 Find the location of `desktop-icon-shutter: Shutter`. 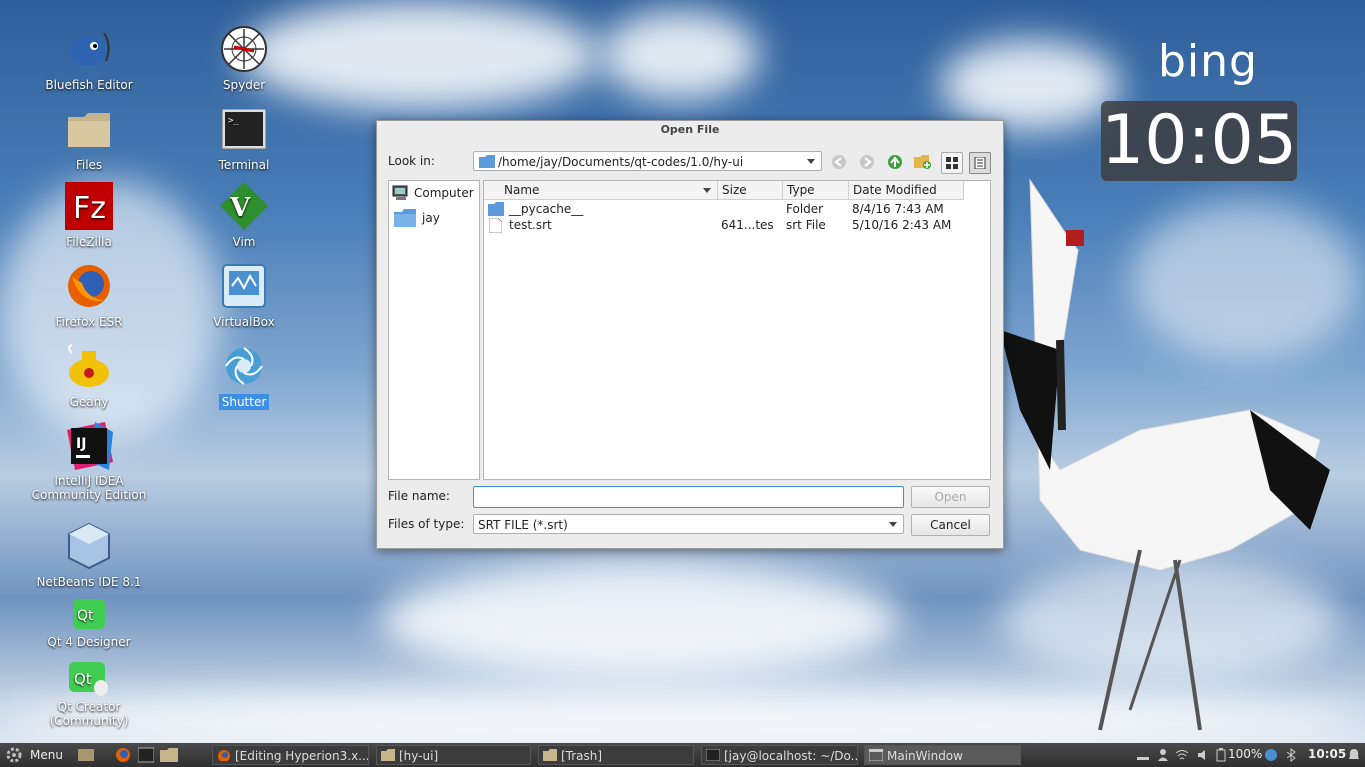

desktop-icon-shutter: Shutter is located at coordinates (244, 375).